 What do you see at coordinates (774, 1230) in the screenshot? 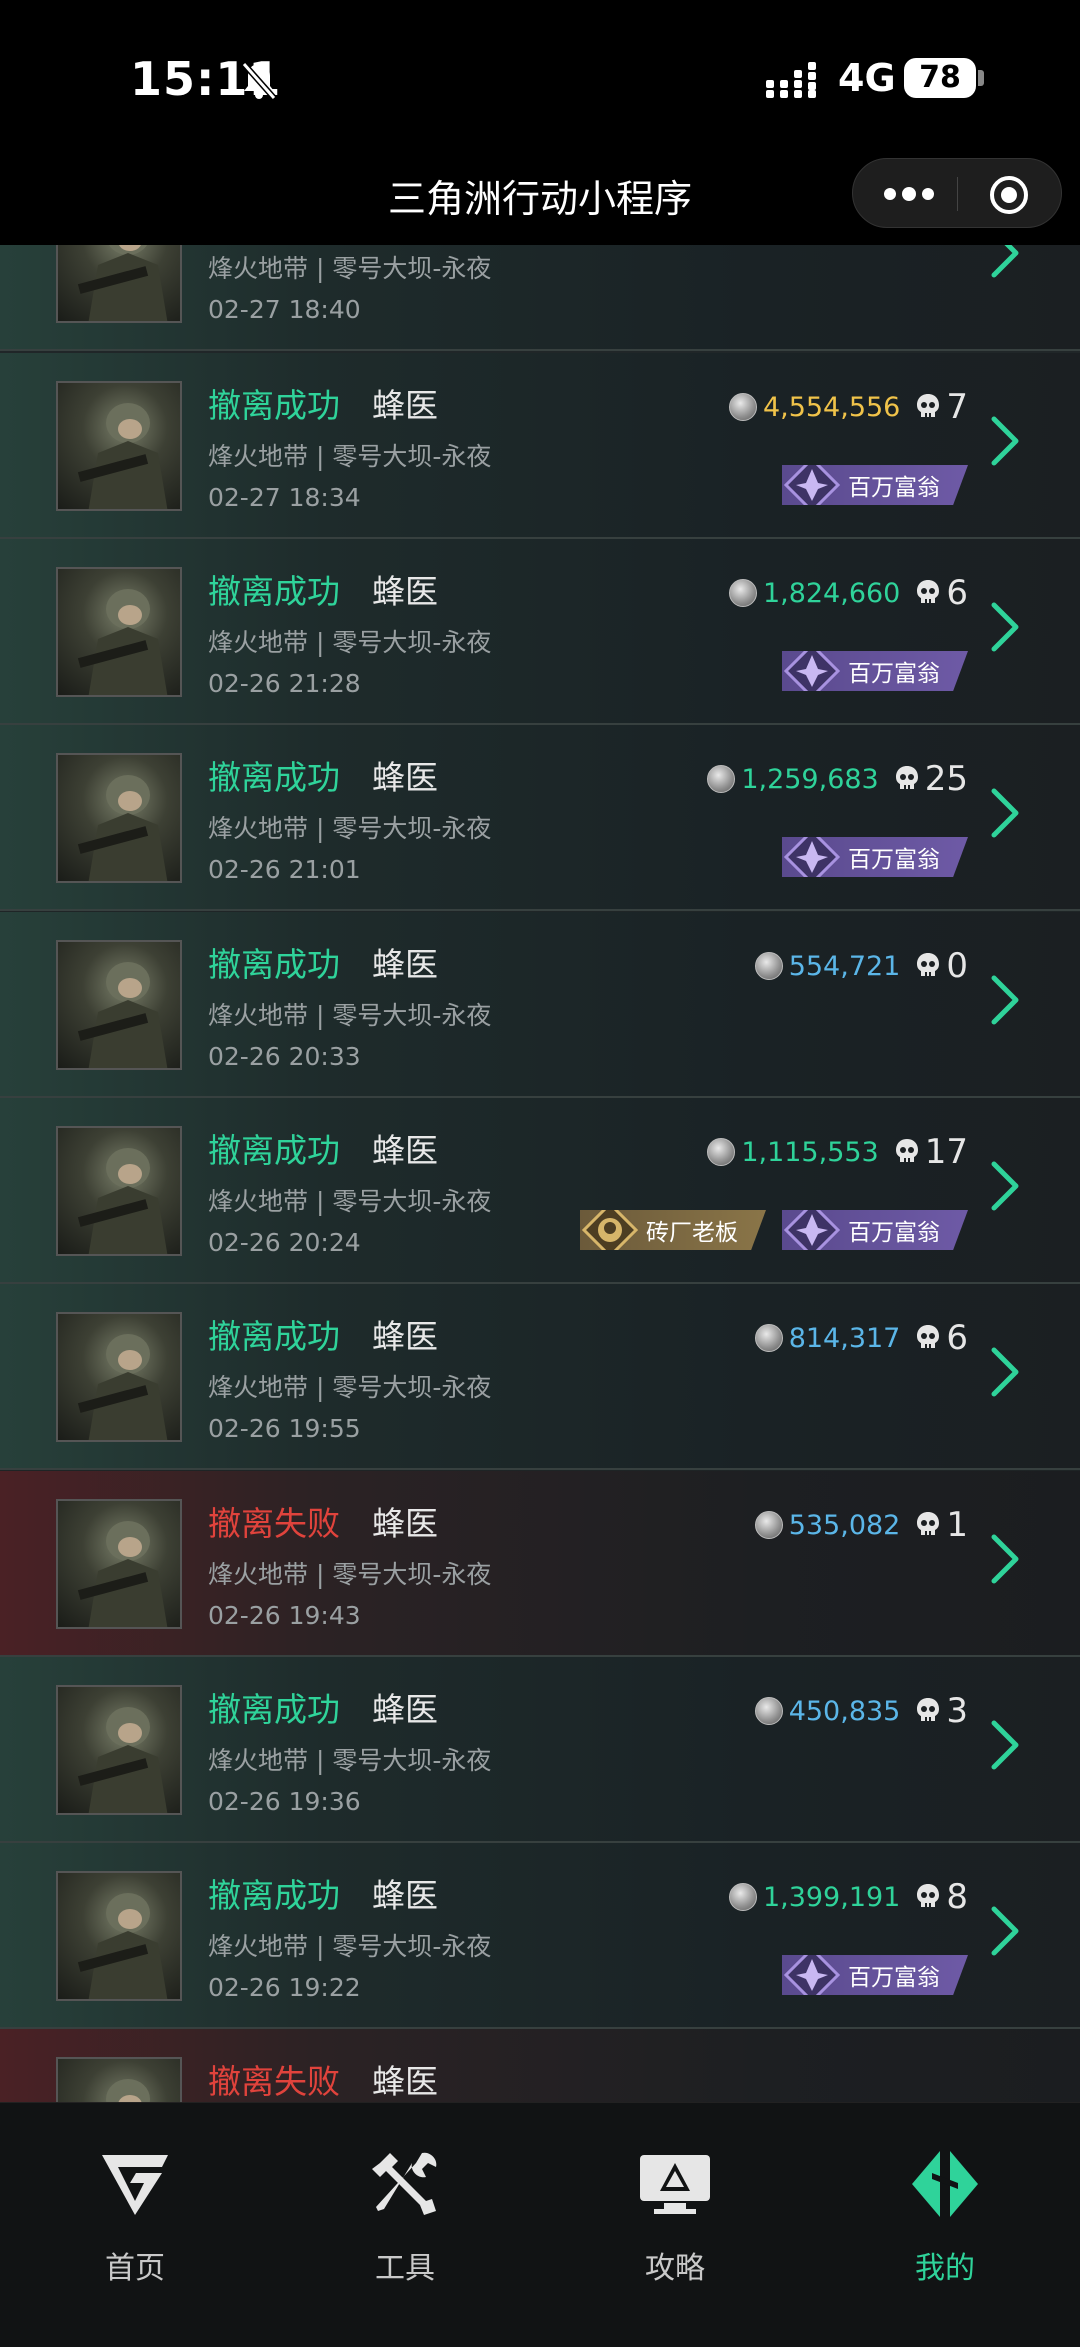
I see `badge-list: 砖厂老板 百万富翁` at bounding box center [774, 1230].